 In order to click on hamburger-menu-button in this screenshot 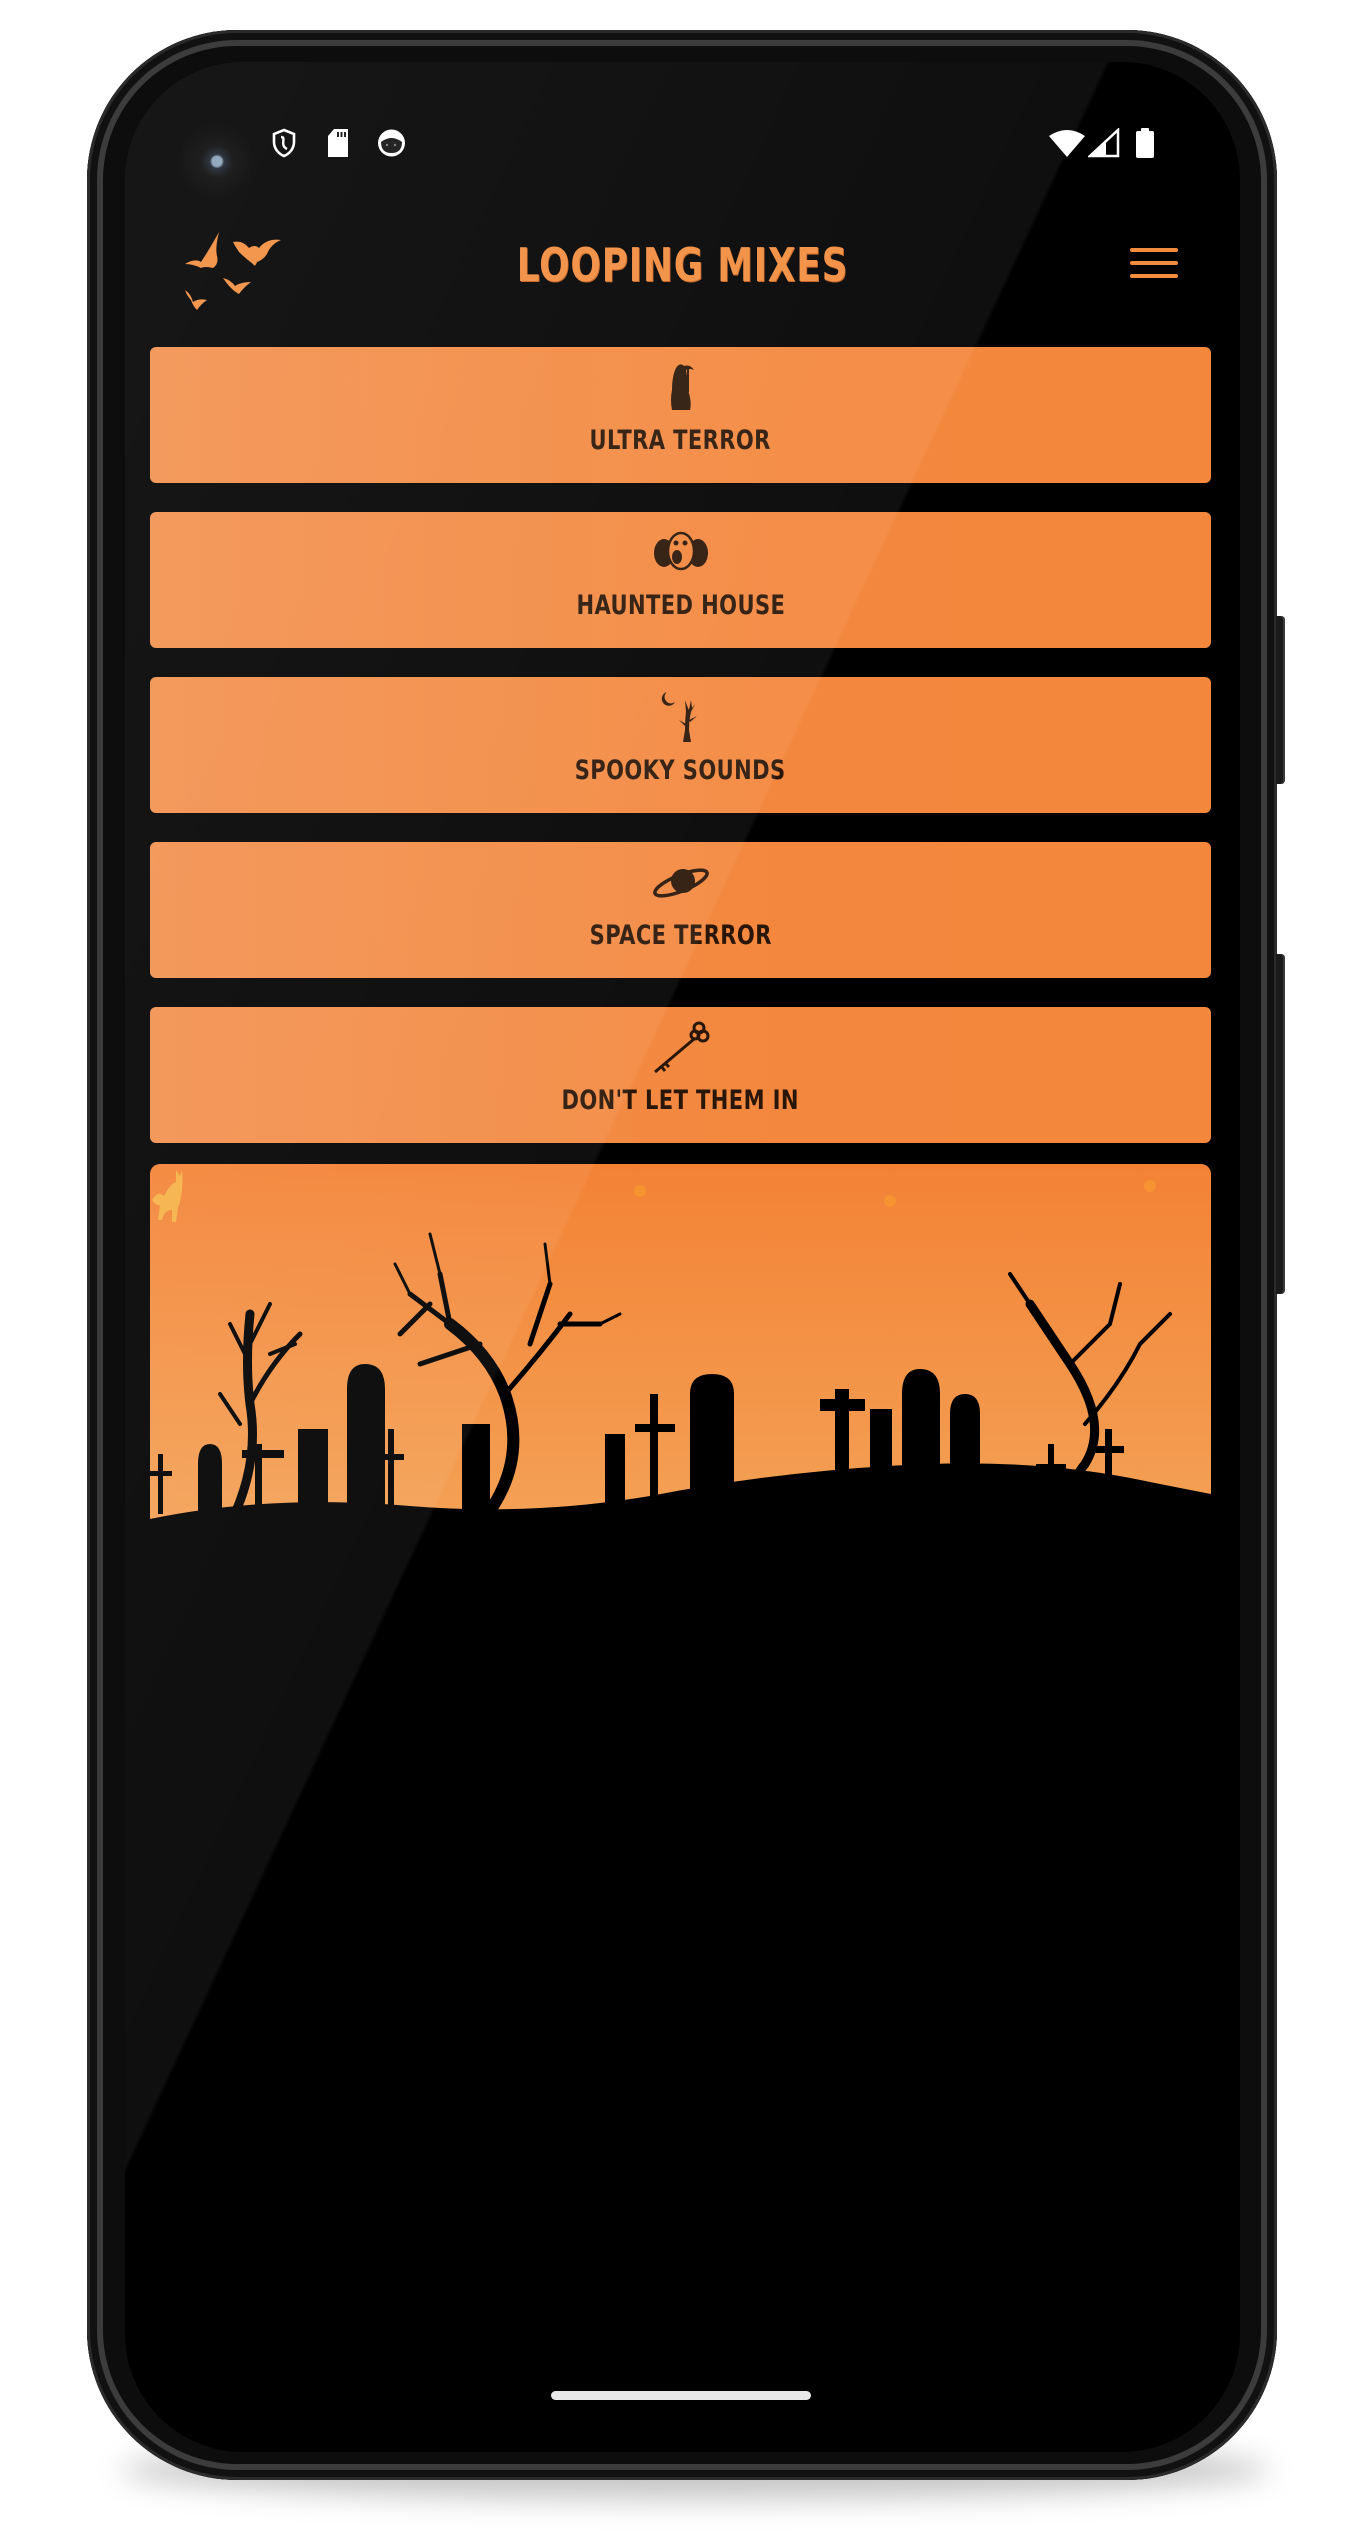, I will do `click(1154, 263)`.